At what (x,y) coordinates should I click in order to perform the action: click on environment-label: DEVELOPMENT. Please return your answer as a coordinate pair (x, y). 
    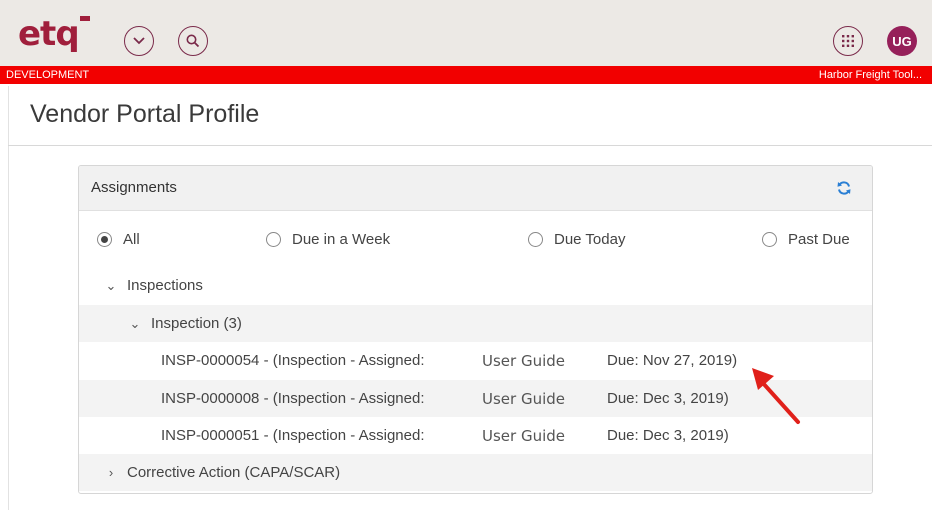
    Looking at the image, I should click on (48, 75).